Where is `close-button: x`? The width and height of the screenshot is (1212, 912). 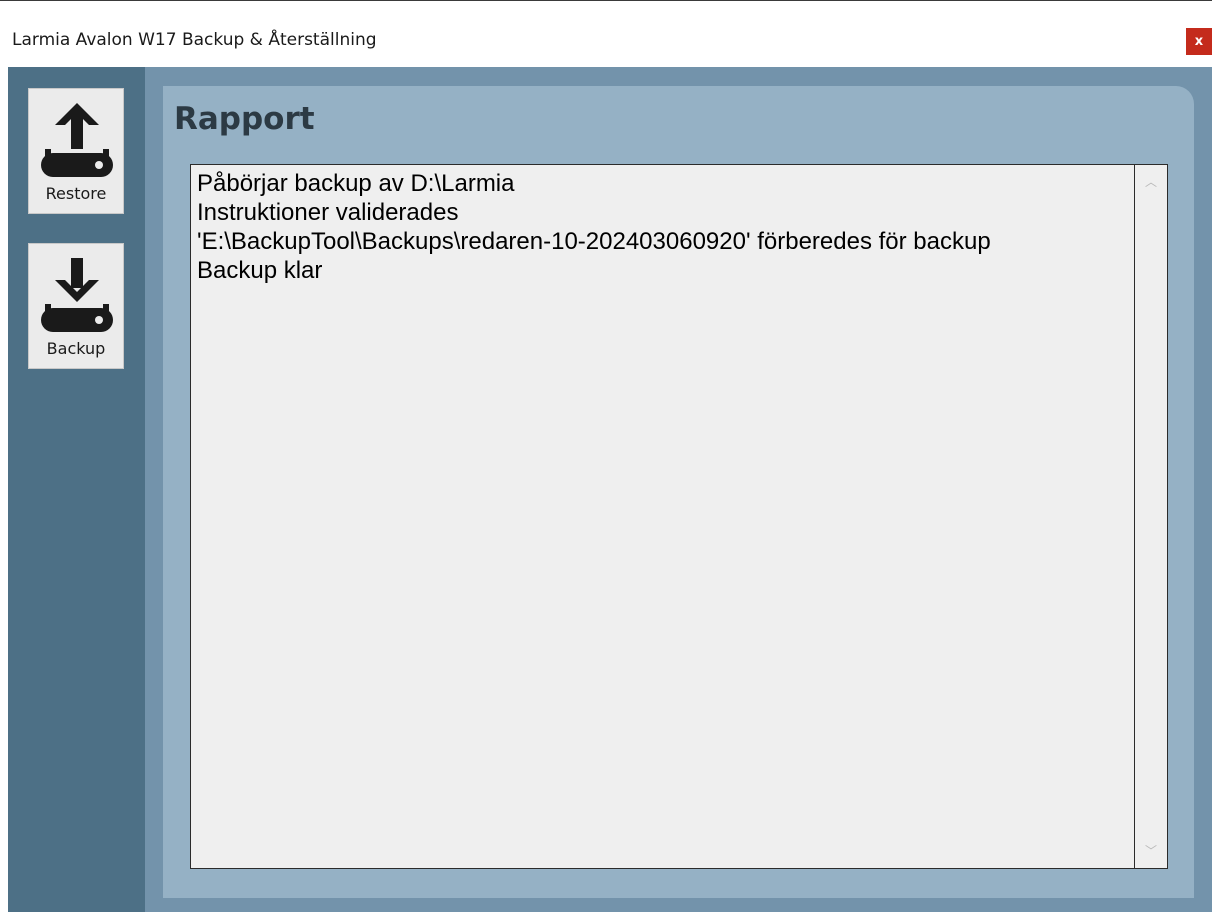 close-button: x is located at coordinates (1199, 41).